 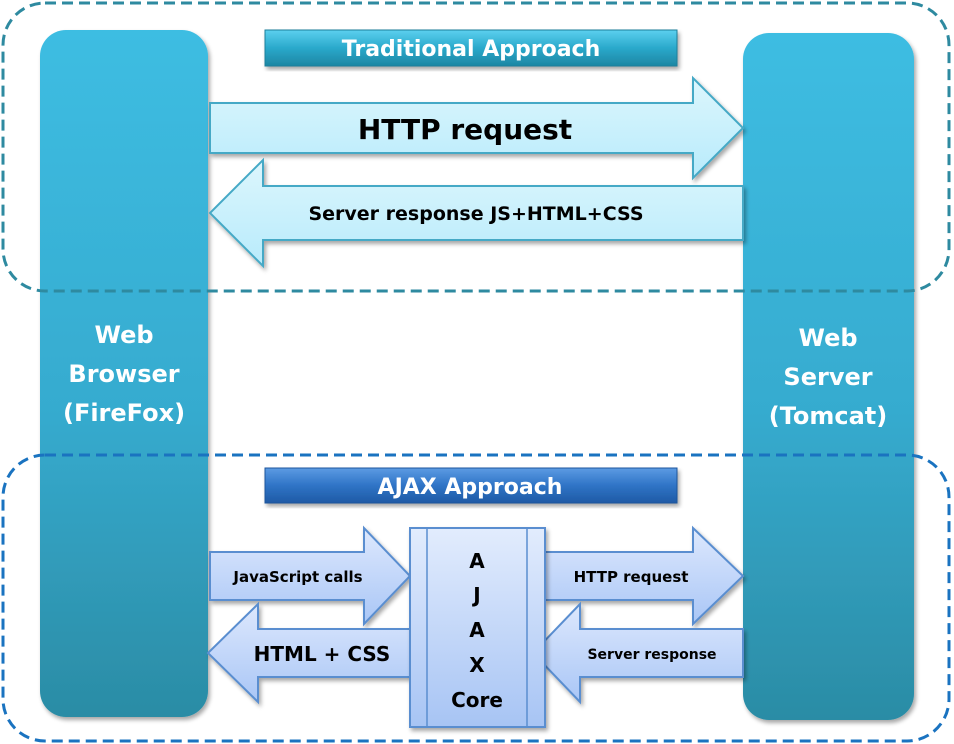 What do you see at coordinates (475, 595) in the screenshot?
I see `ajax-core-letter-j: J` at bounding box center [475, 595].